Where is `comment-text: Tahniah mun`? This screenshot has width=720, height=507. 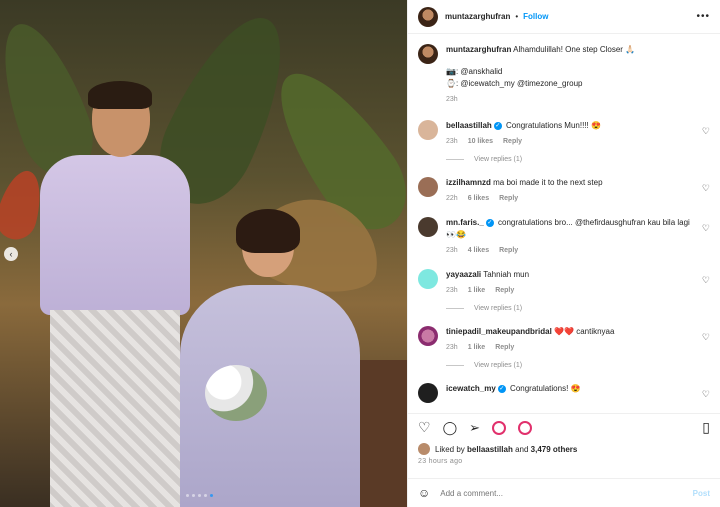 comment-text: Tahniah mun is located at coordinates (506, 274).